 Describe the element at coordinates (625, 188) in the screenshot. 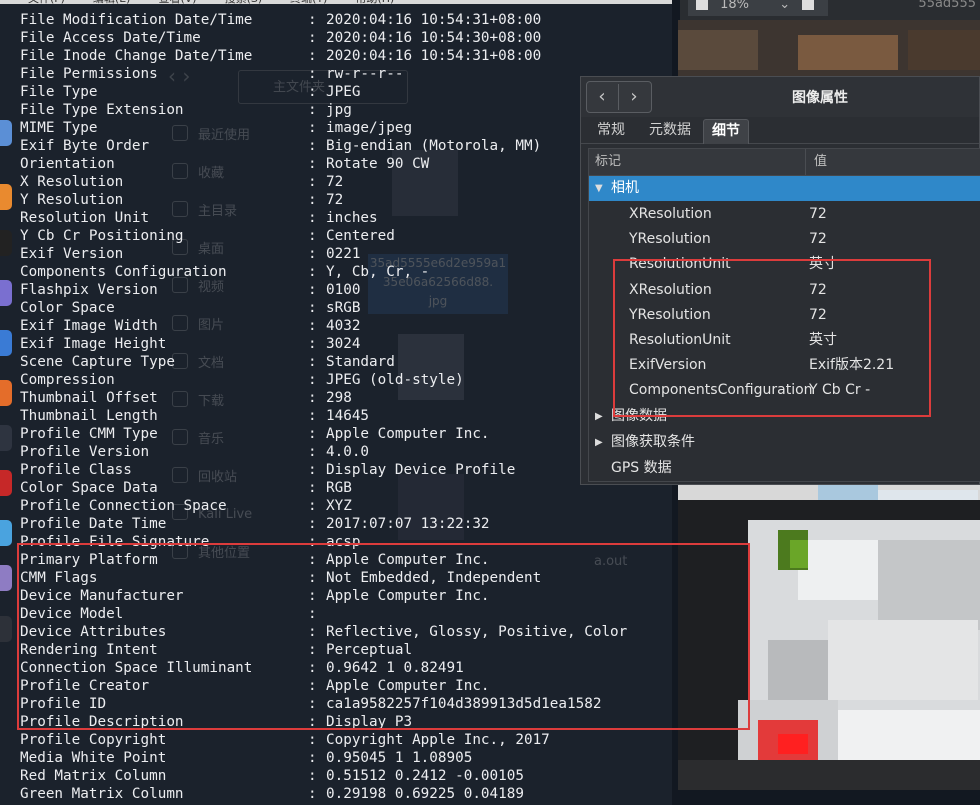

I see `group-label: 相机` at that location.